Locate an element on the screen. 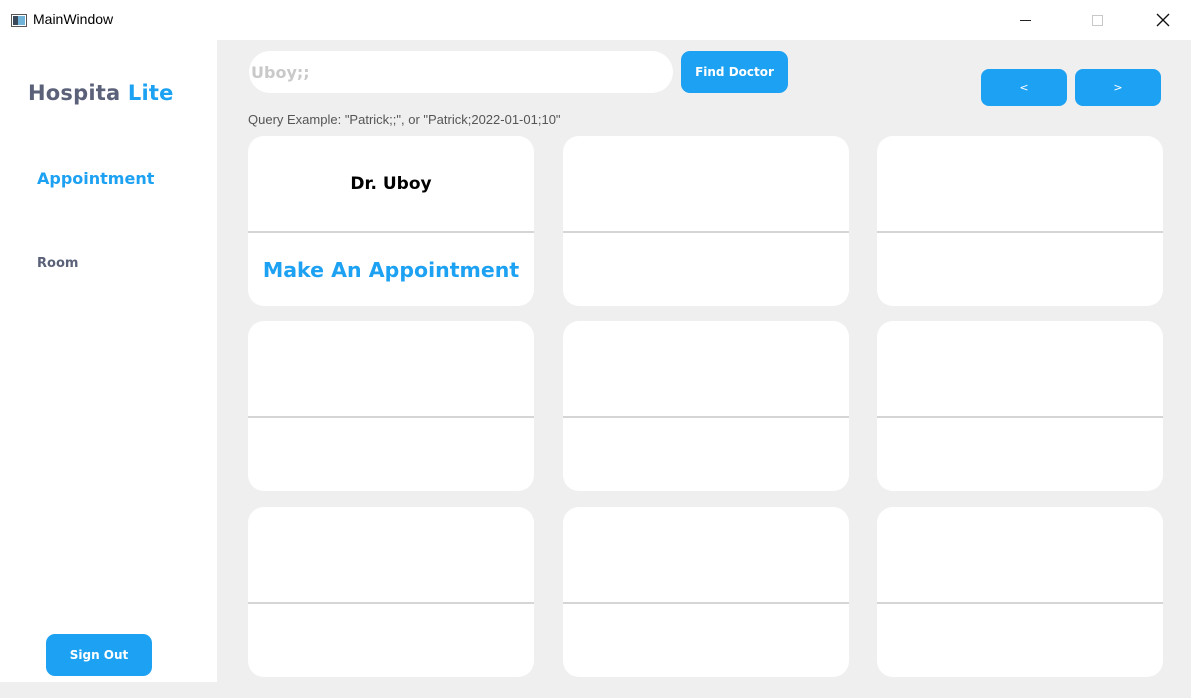 The width and height of the screenshot is (1191, 698). brand-logo: Hospita Lite is located at coordinates (101, 93).